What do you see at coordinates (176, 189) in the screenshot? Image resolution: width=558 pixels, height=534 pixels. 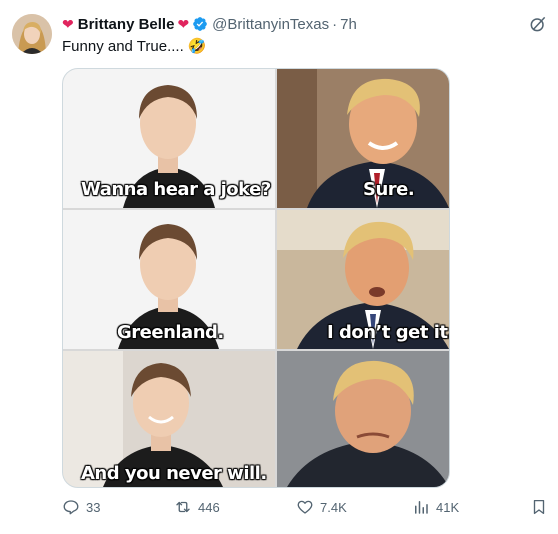 I see `caption-joke: Wanna hear a joke?` at bounding box center [176, 189].